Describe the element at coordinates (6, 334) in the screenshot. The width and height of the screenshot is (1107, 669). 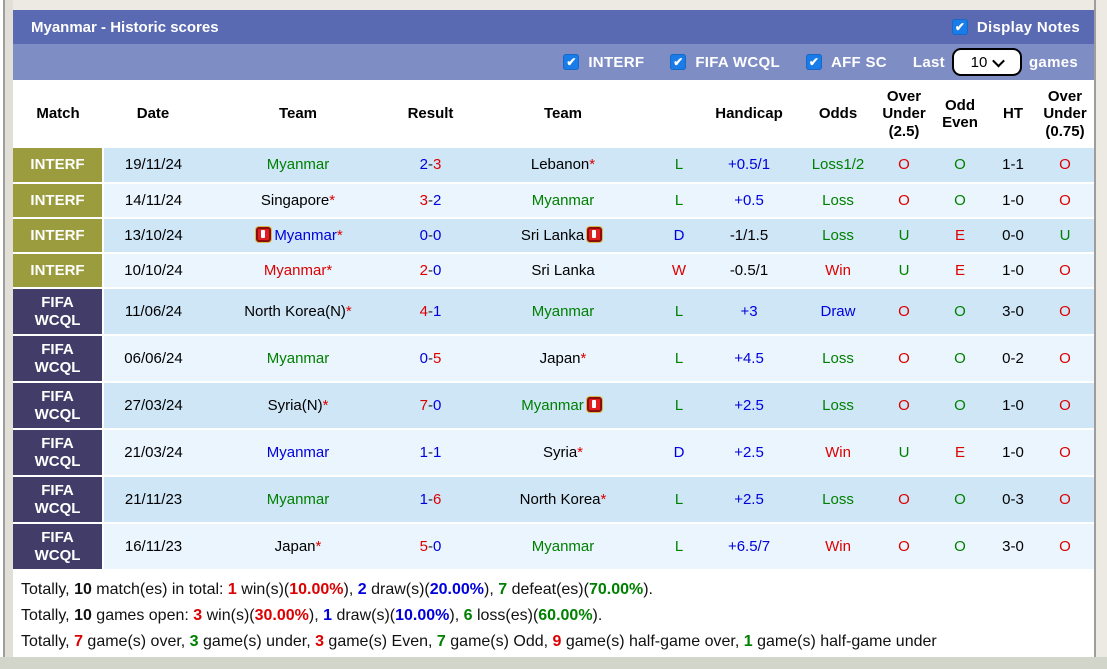
I see `window-left-frame` at that location.